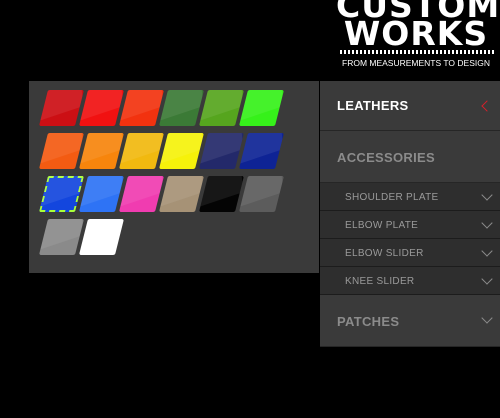  Describe the element at coordinates (221, 151) in the screenshot. I see `swatch-navy` at that location.